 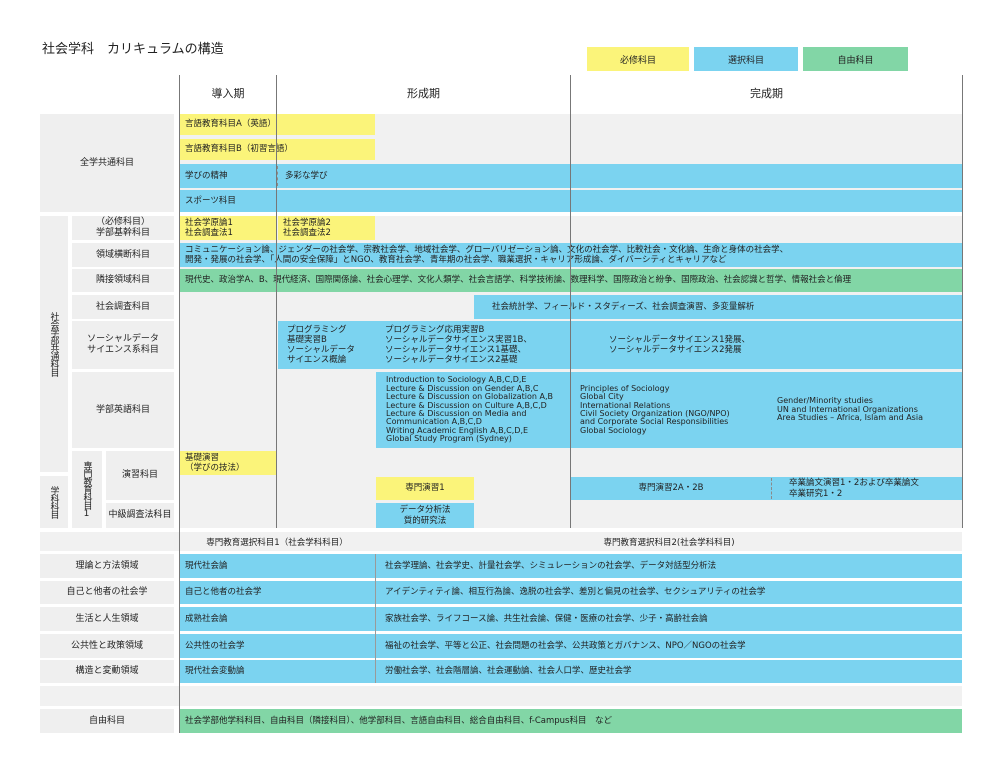 I want to click on survey-label: 社会調査科目, so click(x=123, y=307).